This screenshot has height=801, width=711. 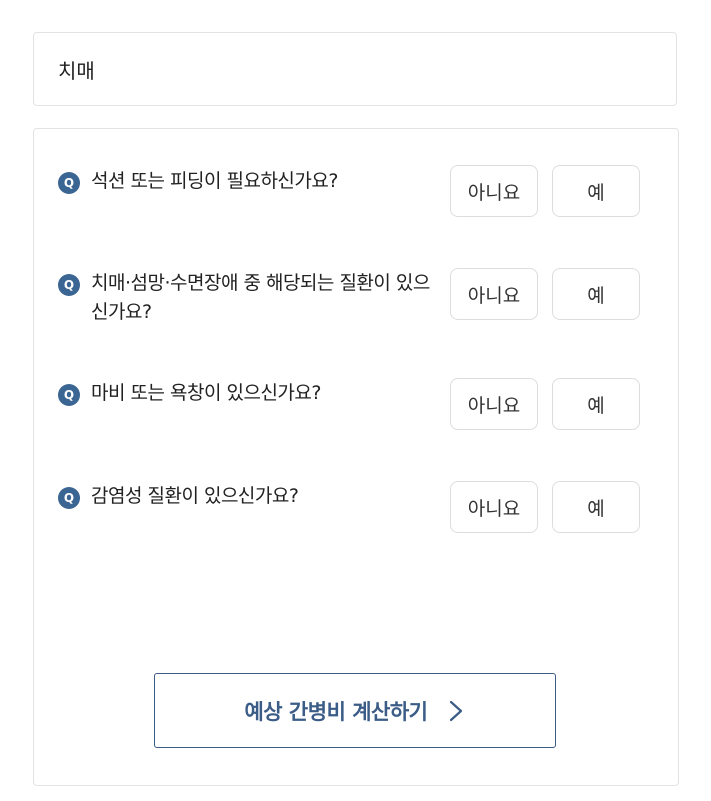 I want to click on calculate-cost-button: 예상 간병비 계산하기, so click(x=355, y=710).